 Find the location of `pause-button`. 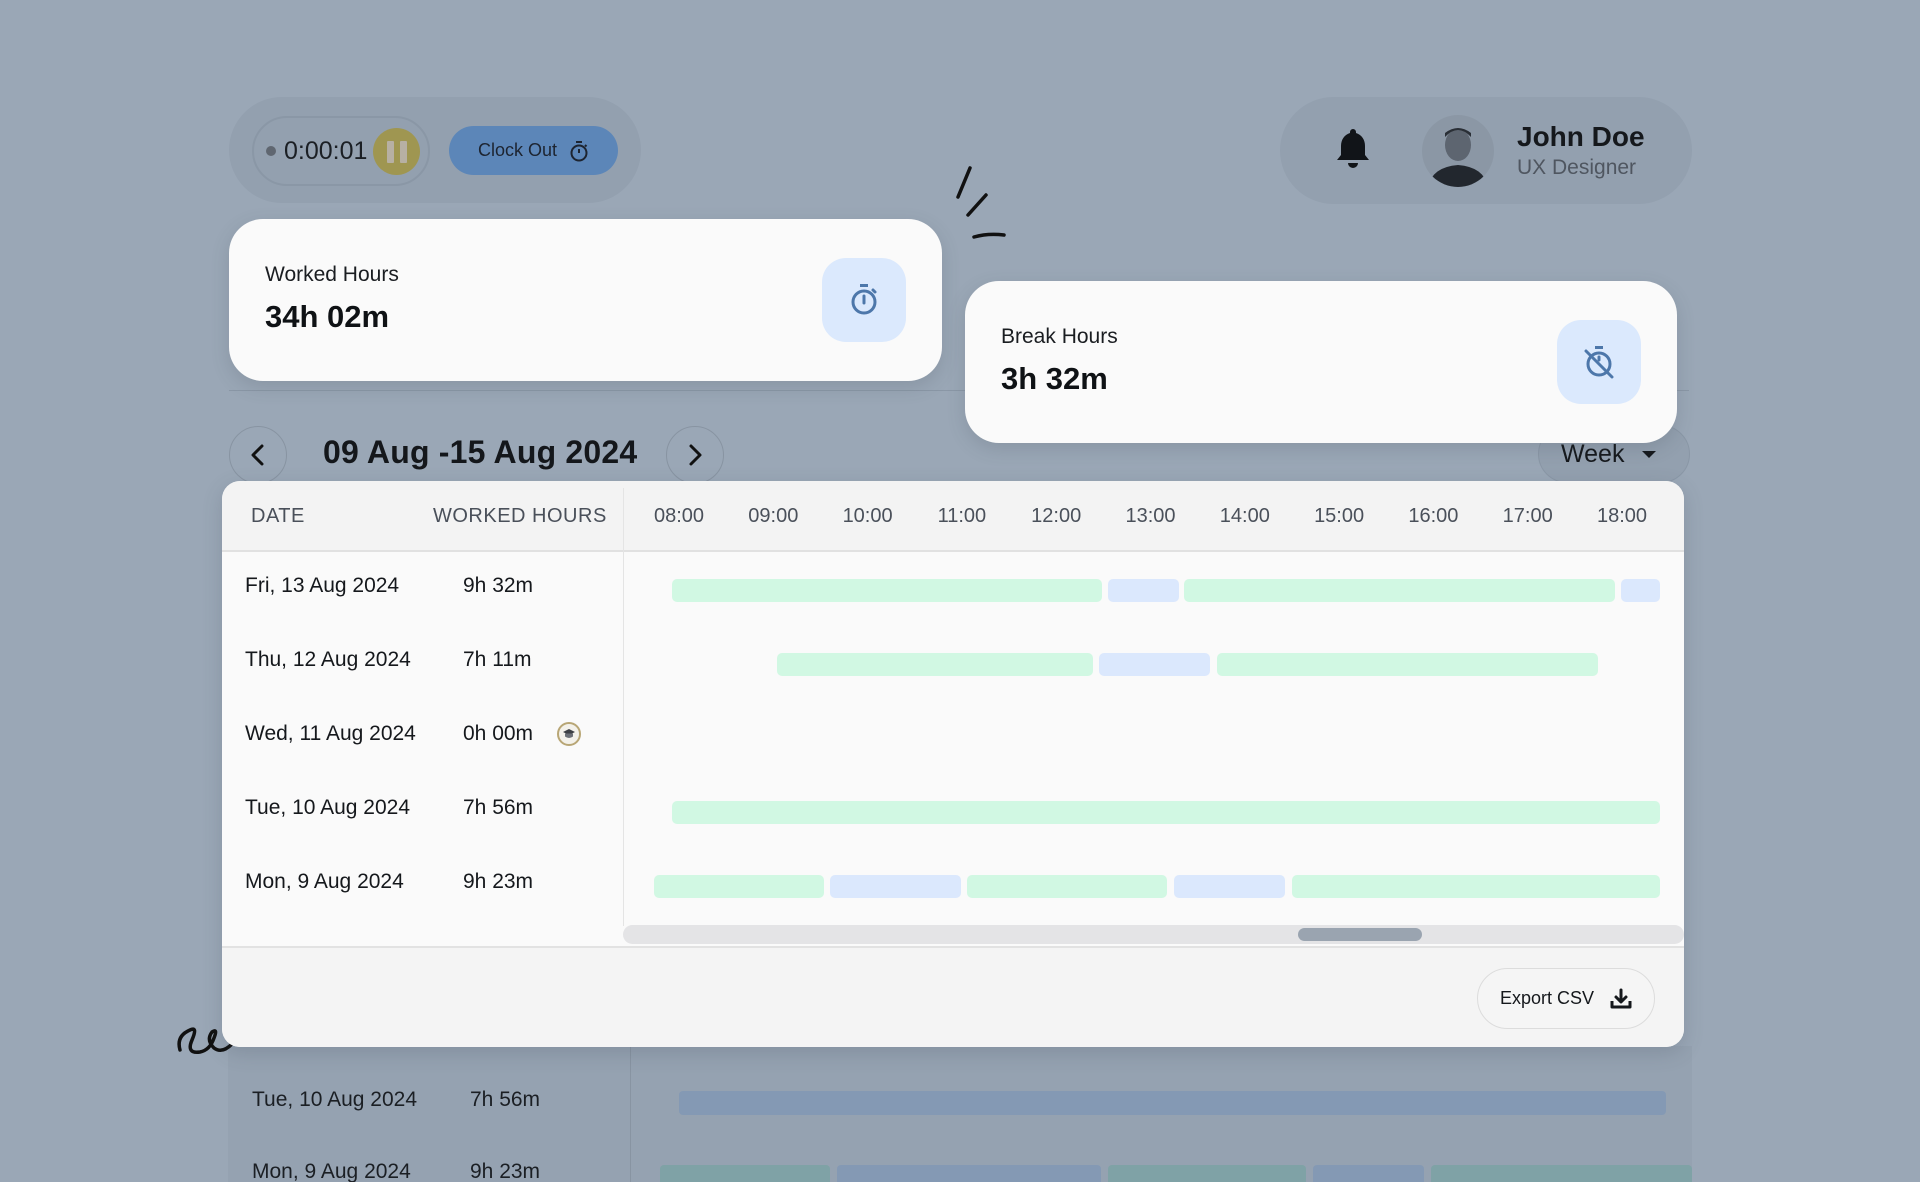

pause-button is located at coordinates (396, 151).